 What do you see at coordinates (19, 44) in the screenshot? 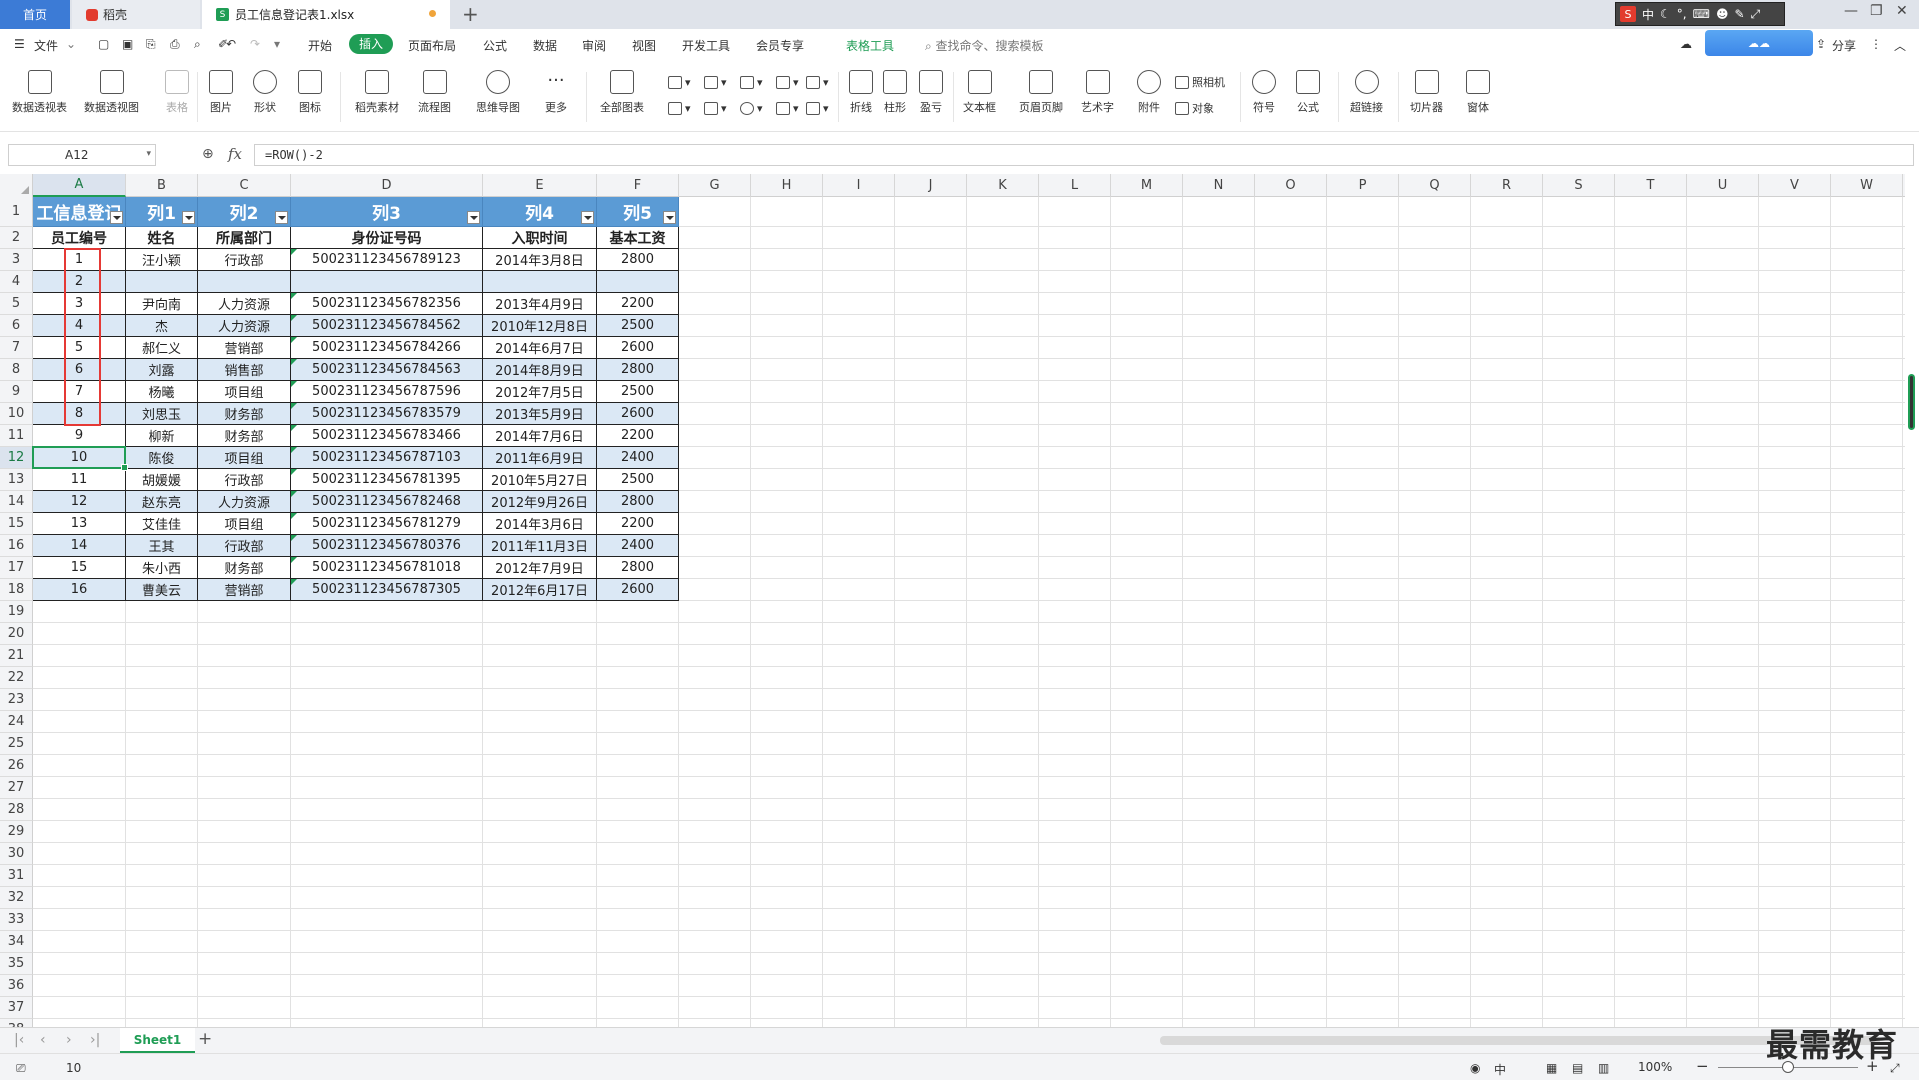
I see `hamburger-icon: ☰` at bounding box center [19, 44].